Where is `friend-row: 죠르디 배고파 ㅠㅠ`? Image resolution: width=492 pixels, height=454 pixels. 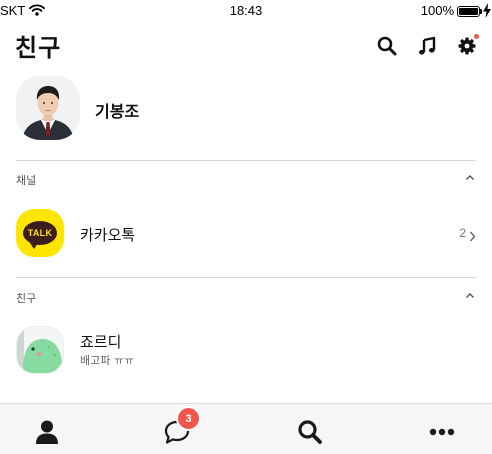 friend-row: 죠르디 배고파 ㅠㅠ is located at coordinates (246, 351).